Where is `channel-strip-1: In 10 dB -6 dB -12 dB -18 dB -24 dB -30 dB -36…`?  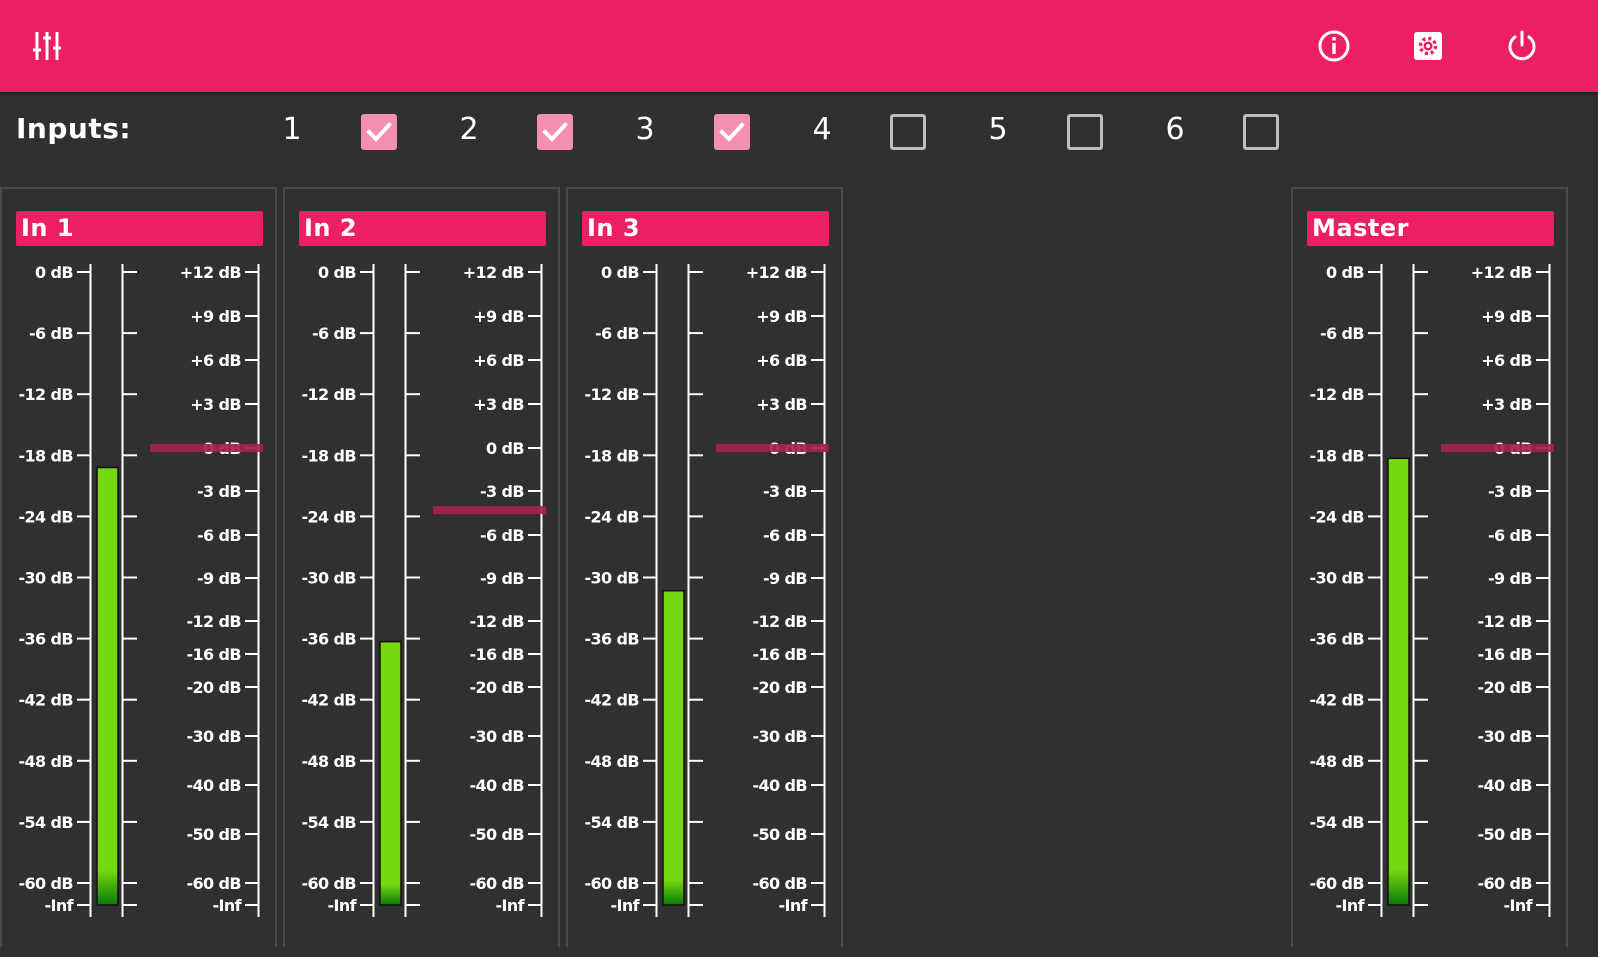 channel-strip-1: In 10 dB -6 dB -12 dB -18 dB -24 dB -30 dB -36… is located at coordinates (138, 567).